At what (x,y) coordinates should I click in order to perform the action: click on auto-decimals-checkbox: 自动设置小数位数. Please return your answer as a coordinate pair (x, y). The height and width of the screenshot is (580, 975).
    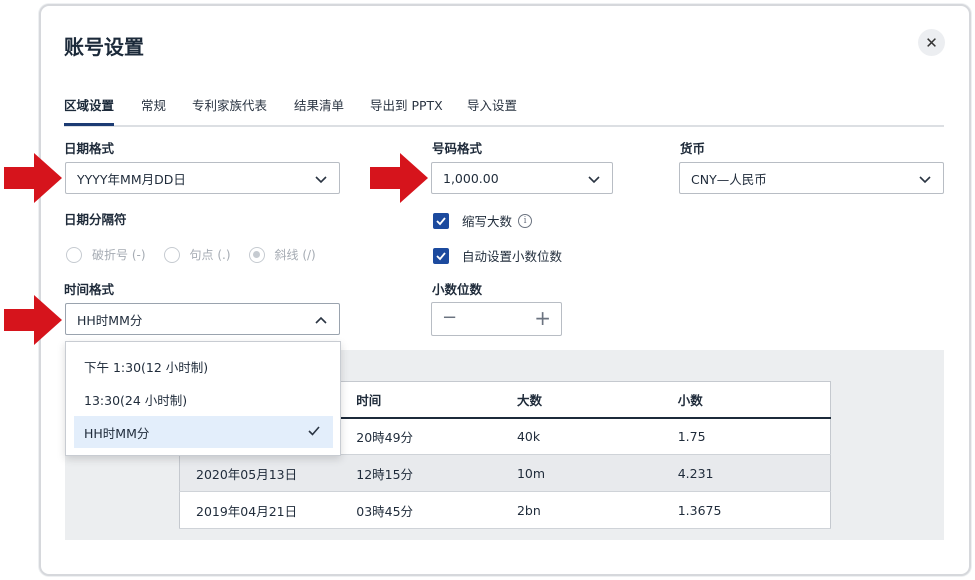
    Looking at the image, I should click on (497, 255).